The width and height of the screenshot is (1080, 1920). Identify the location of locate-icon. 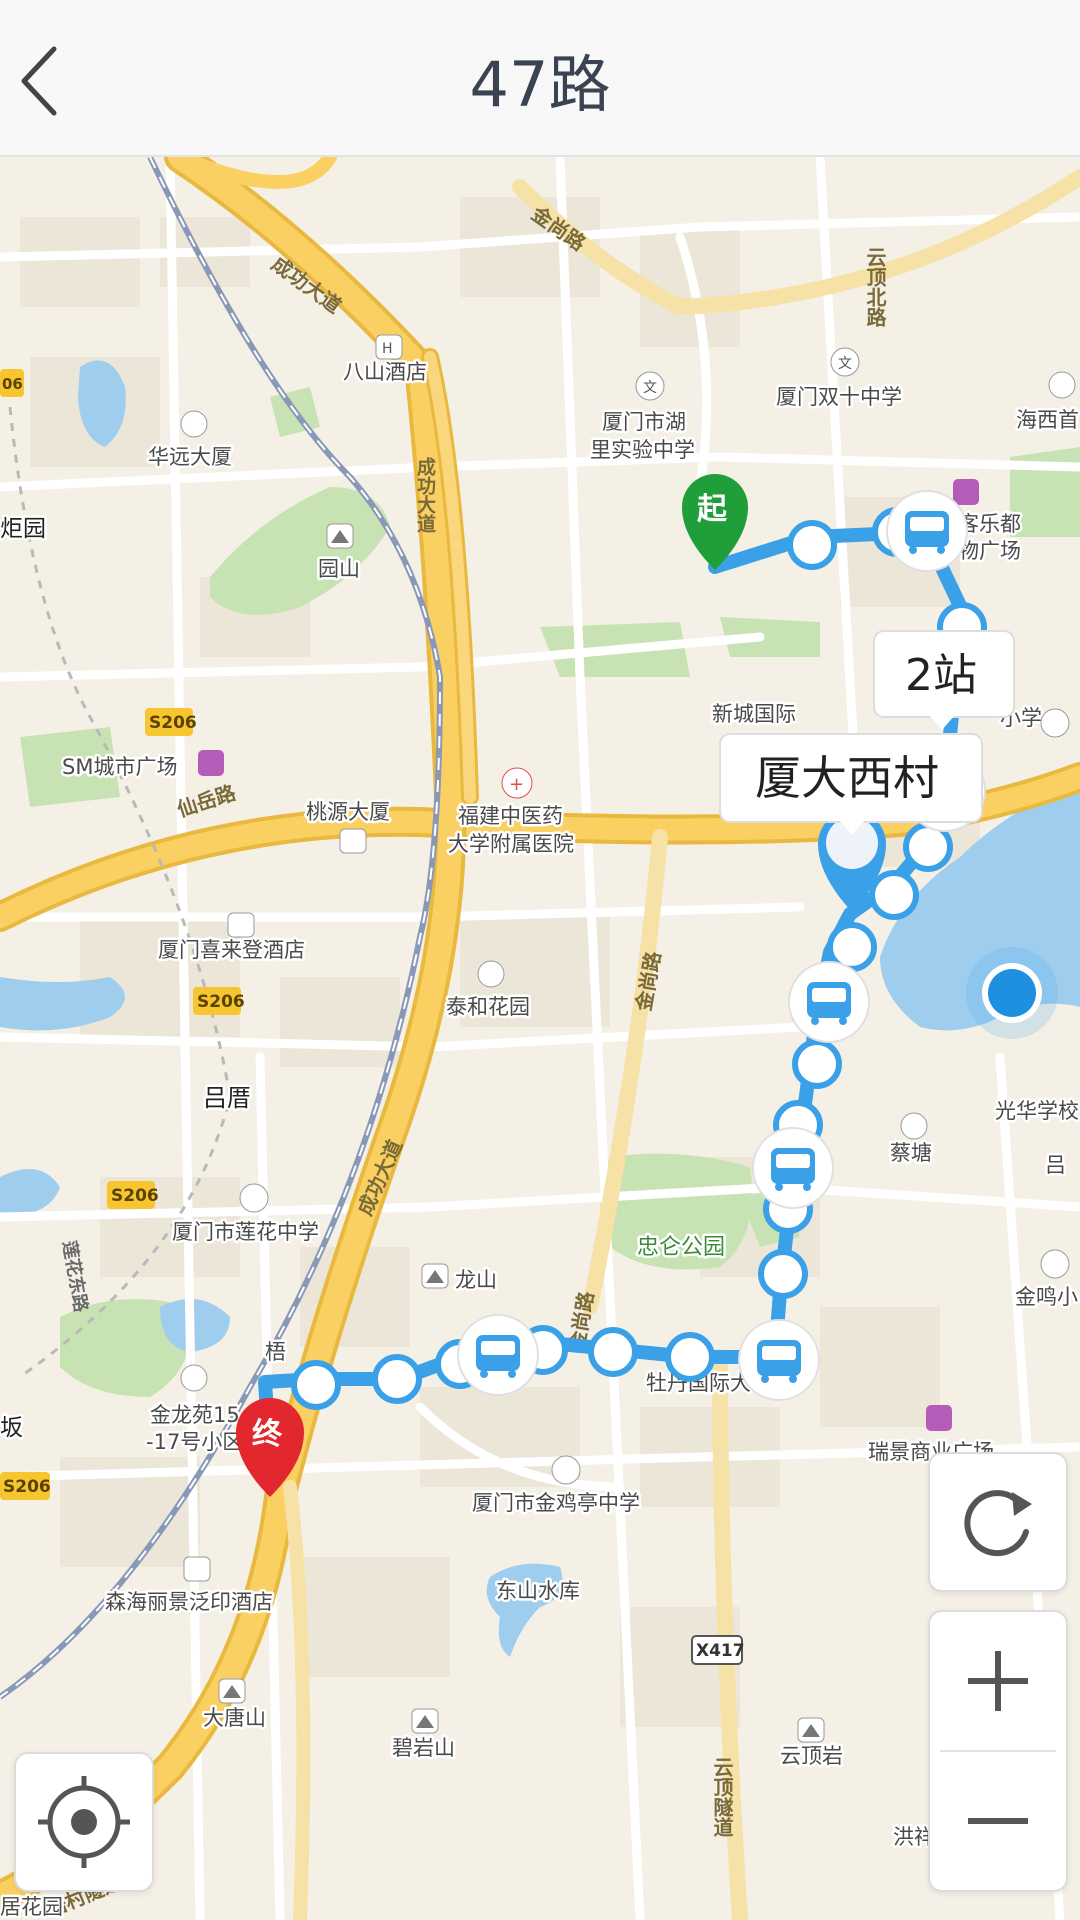
(84, 1822).